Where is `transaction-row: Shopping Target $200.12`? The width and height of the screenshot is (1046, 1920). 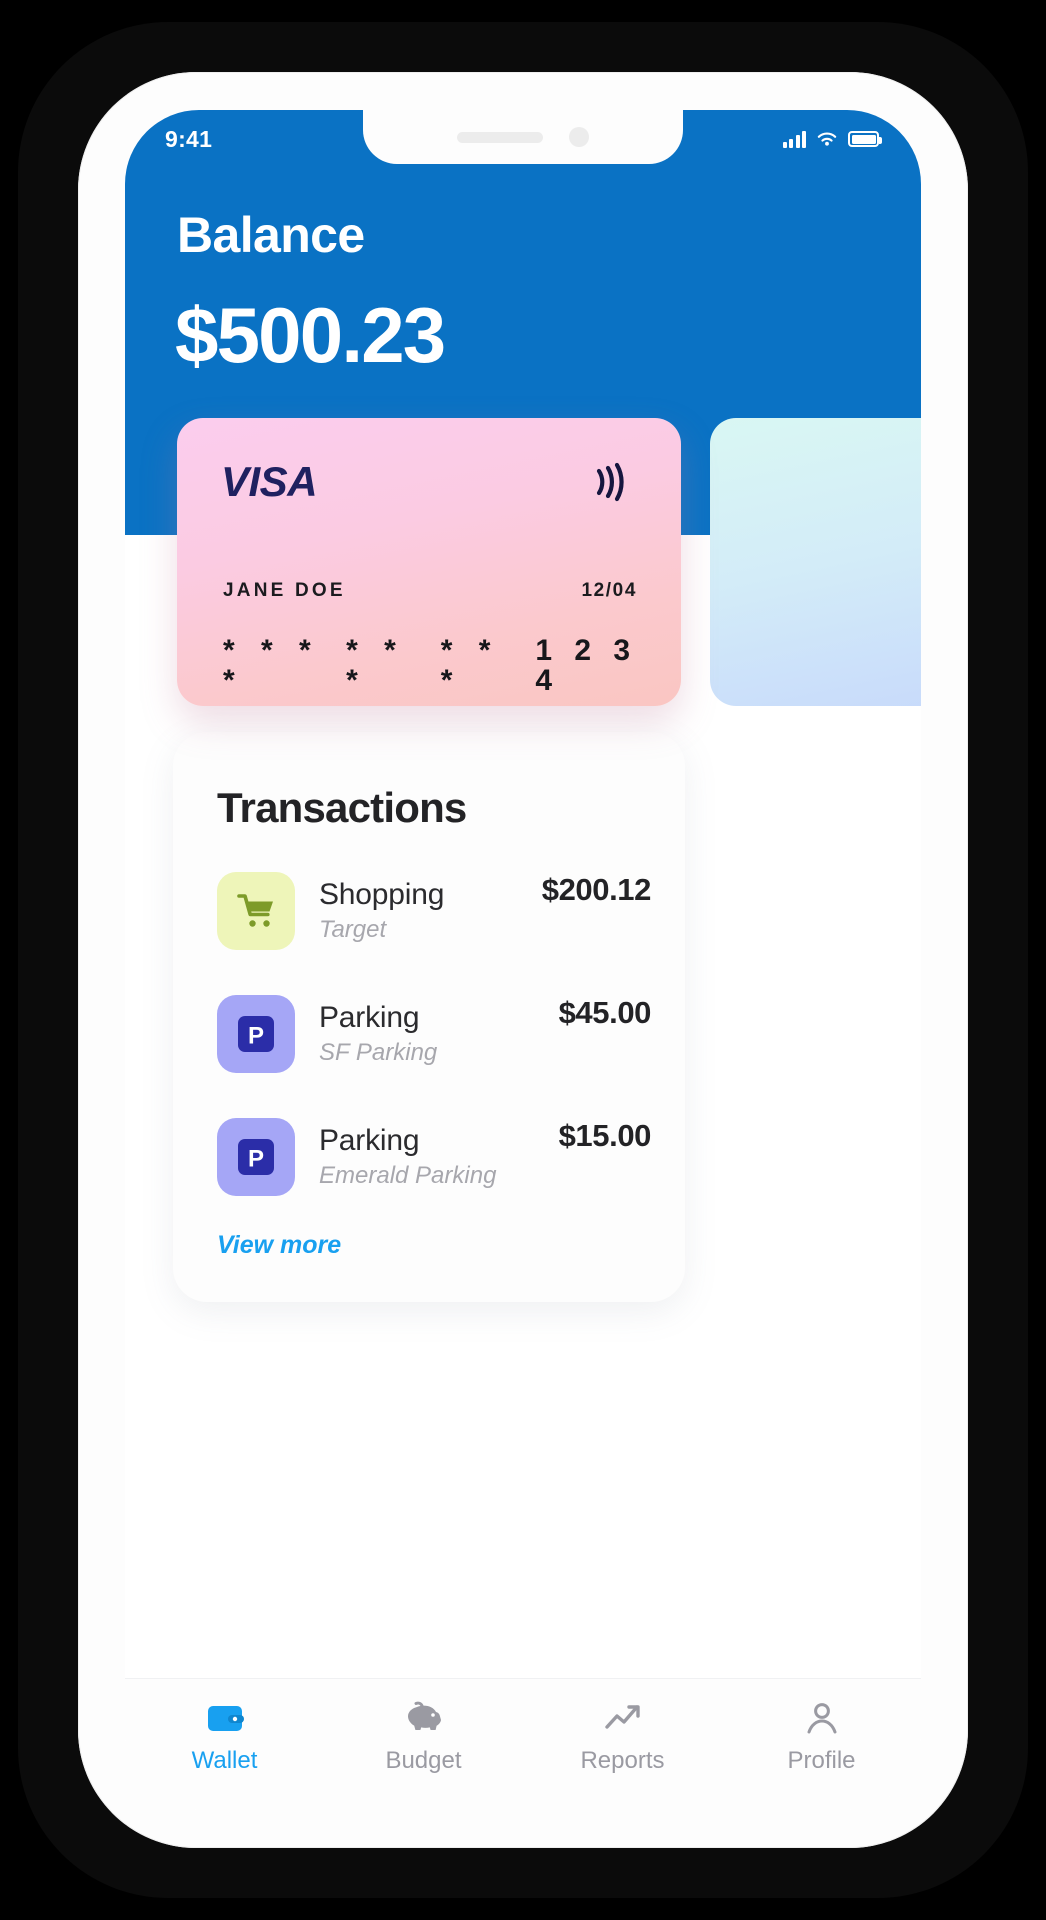
transaction-row: Shopping Target $200.12 is located at coordinates (434, 911).